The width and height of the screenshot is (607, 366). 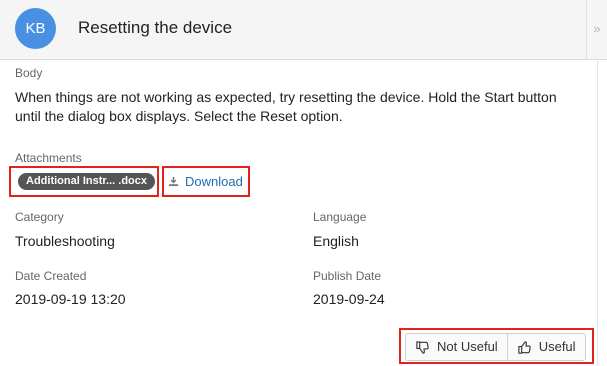 What do you see at coordinates (206, 181) in the screenshot?
I see `download-highlight` at bounding box center [206, 181].